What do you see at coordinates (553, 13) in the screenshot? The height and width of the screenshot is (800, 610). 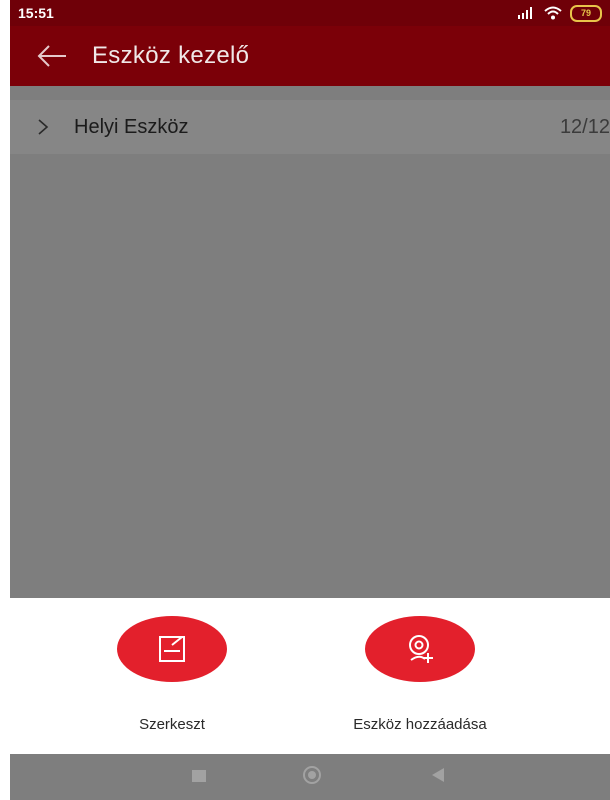 I see `wifi-icon` at bounding box center [553, 13].